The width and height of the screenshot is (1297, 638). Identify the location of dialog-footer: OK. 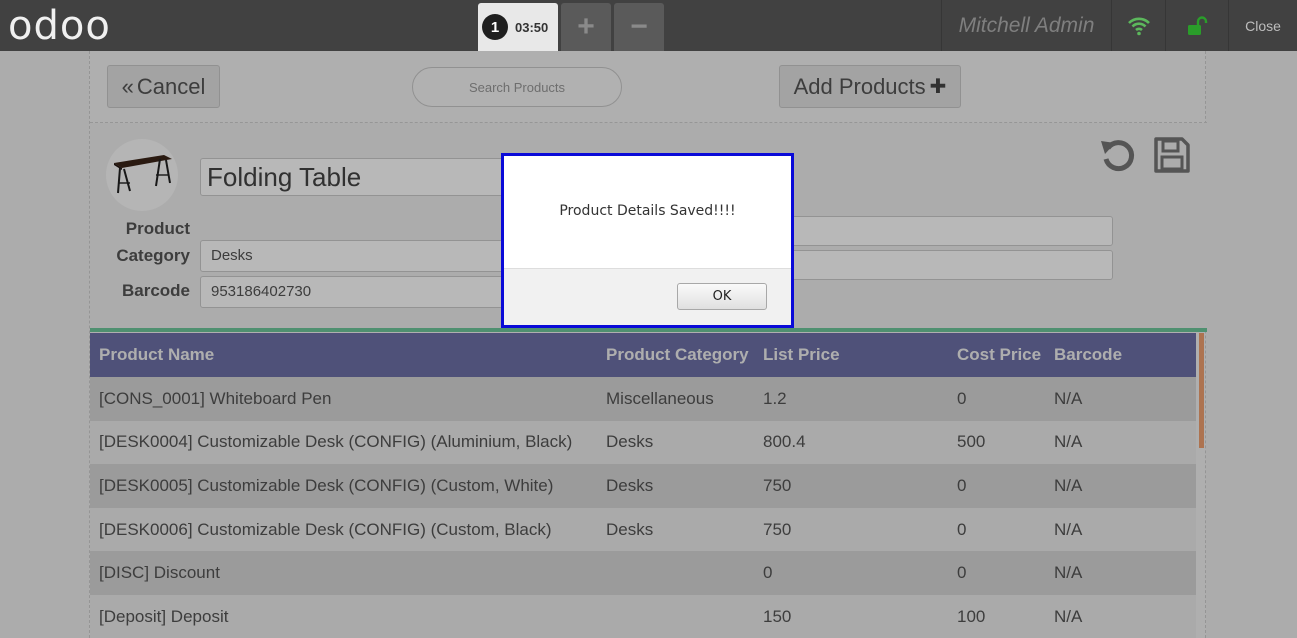
(647, 296).